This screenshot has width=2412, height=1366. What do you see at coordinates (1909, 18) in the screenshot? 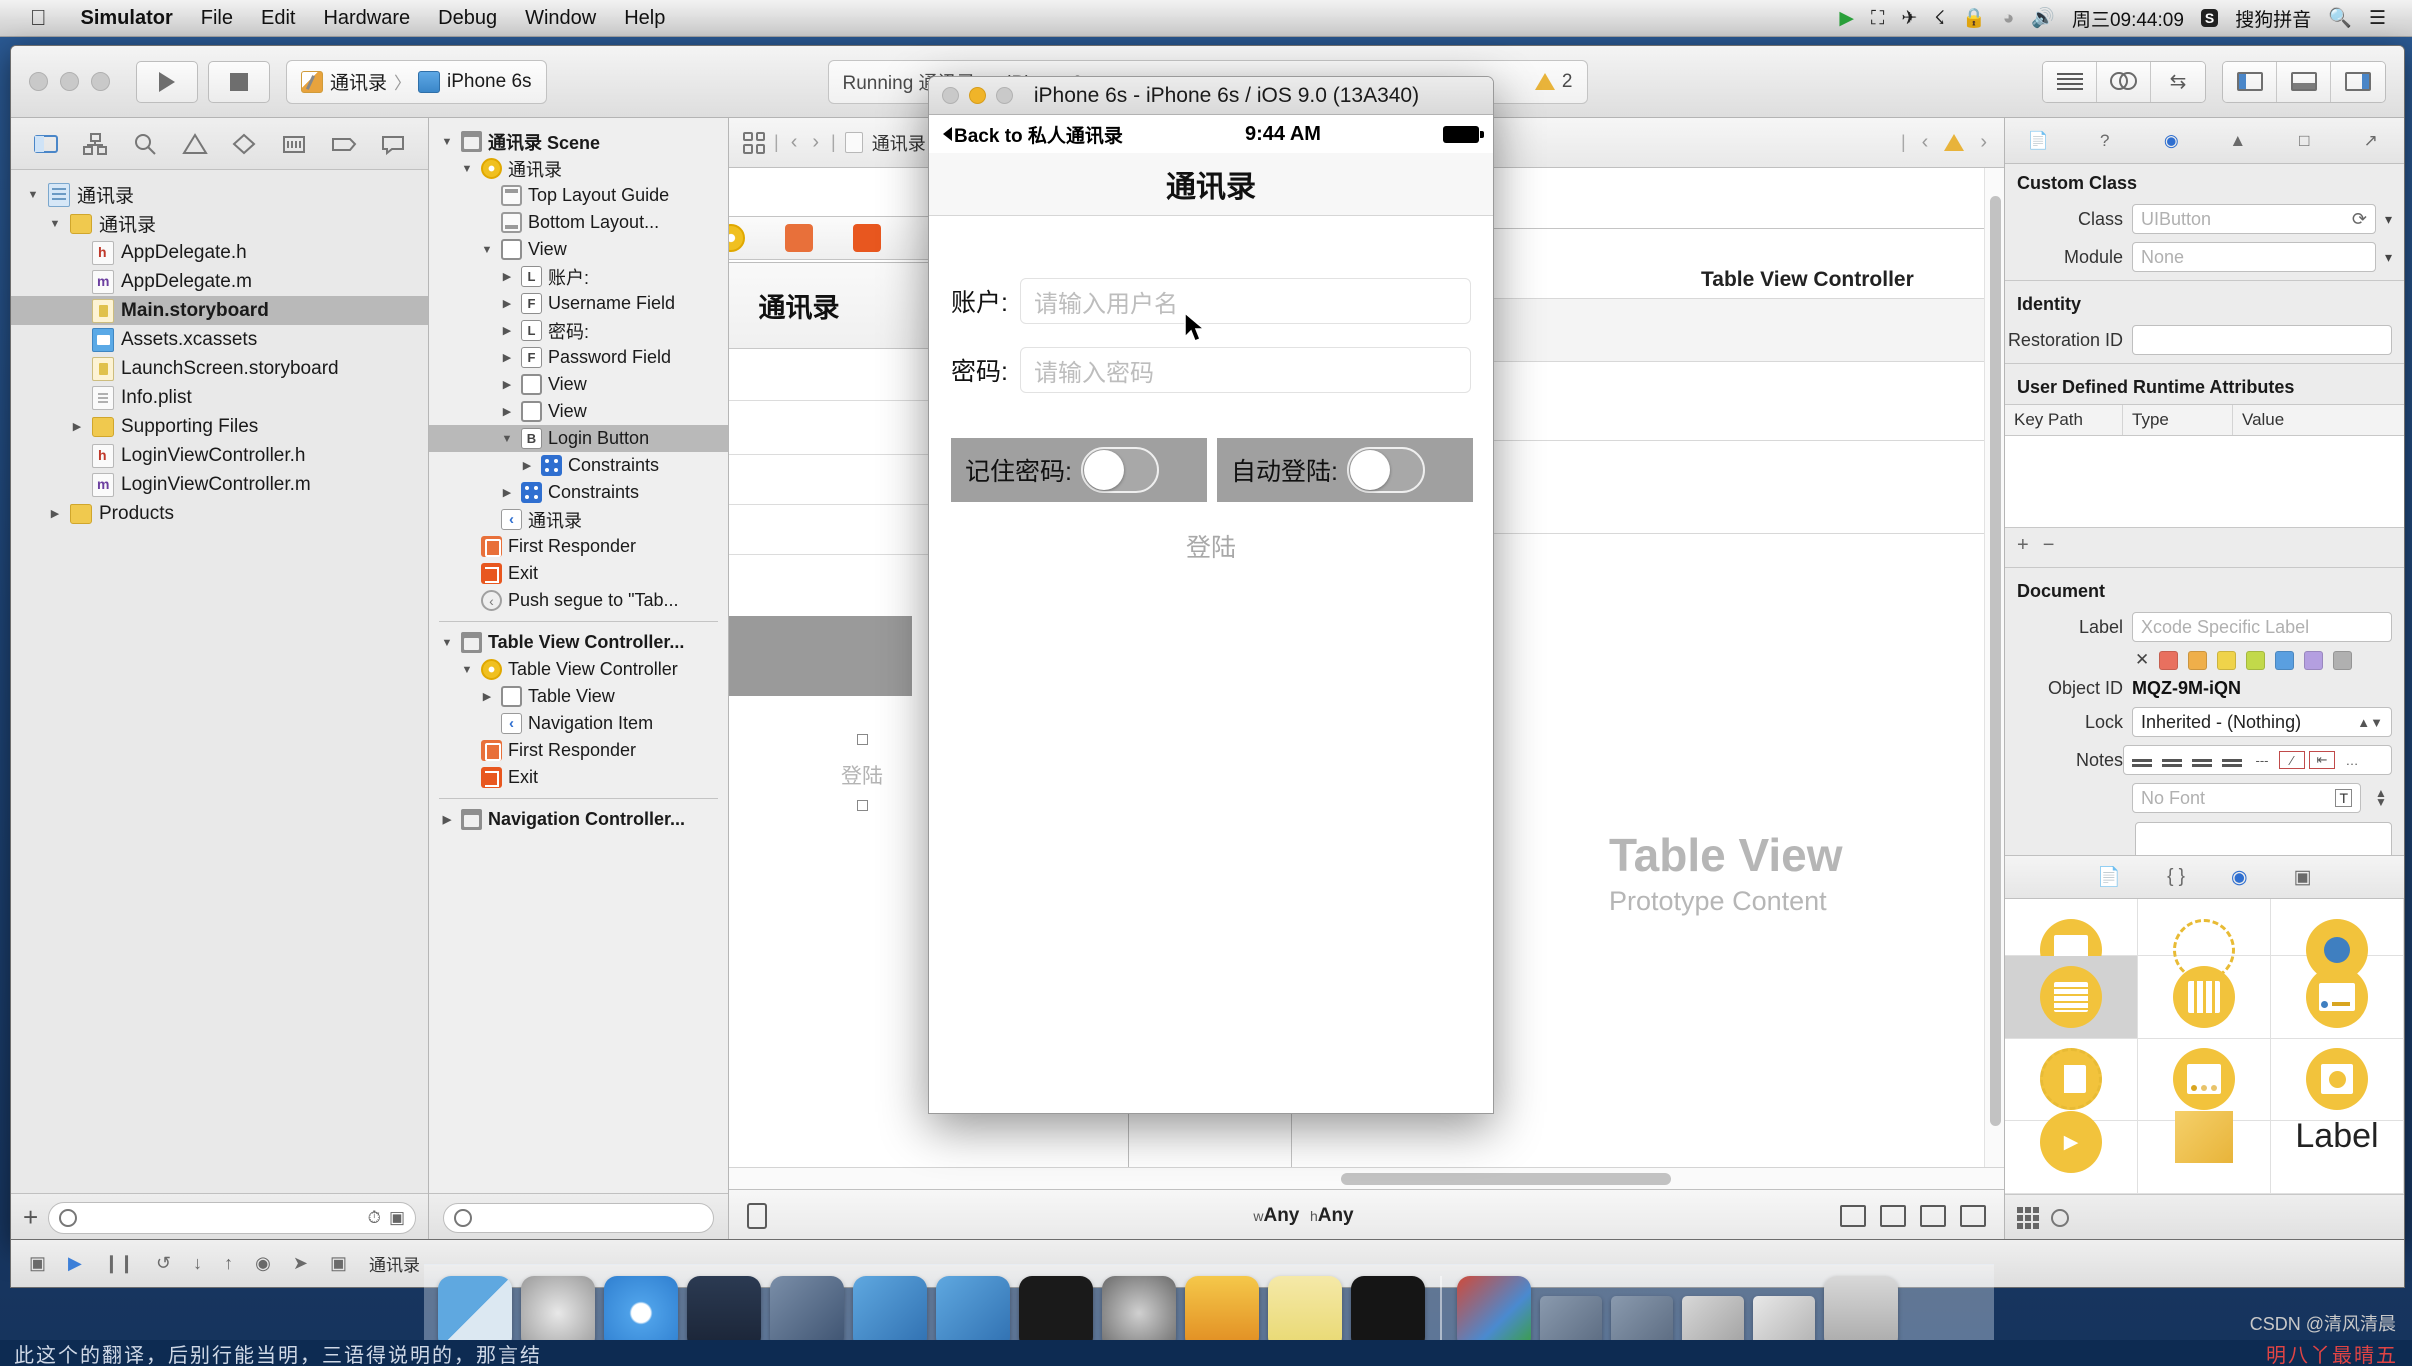
I see `airplane-mode-icon: ✈` at bounding box center [1909, 18].